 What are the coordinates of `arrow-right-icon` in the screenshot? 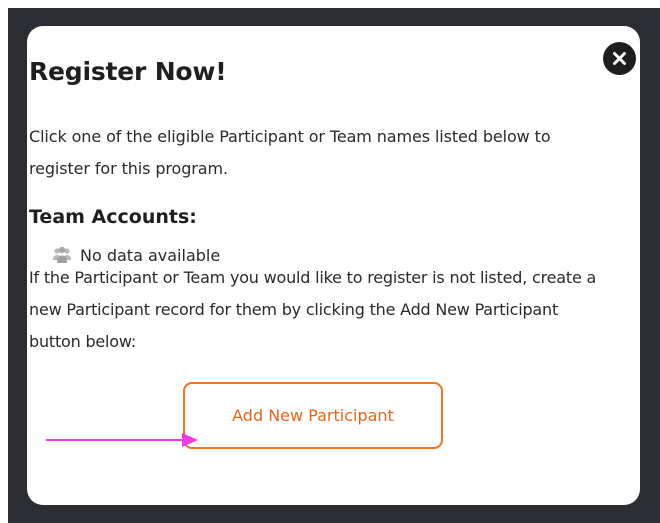 It's located at (122, 440).